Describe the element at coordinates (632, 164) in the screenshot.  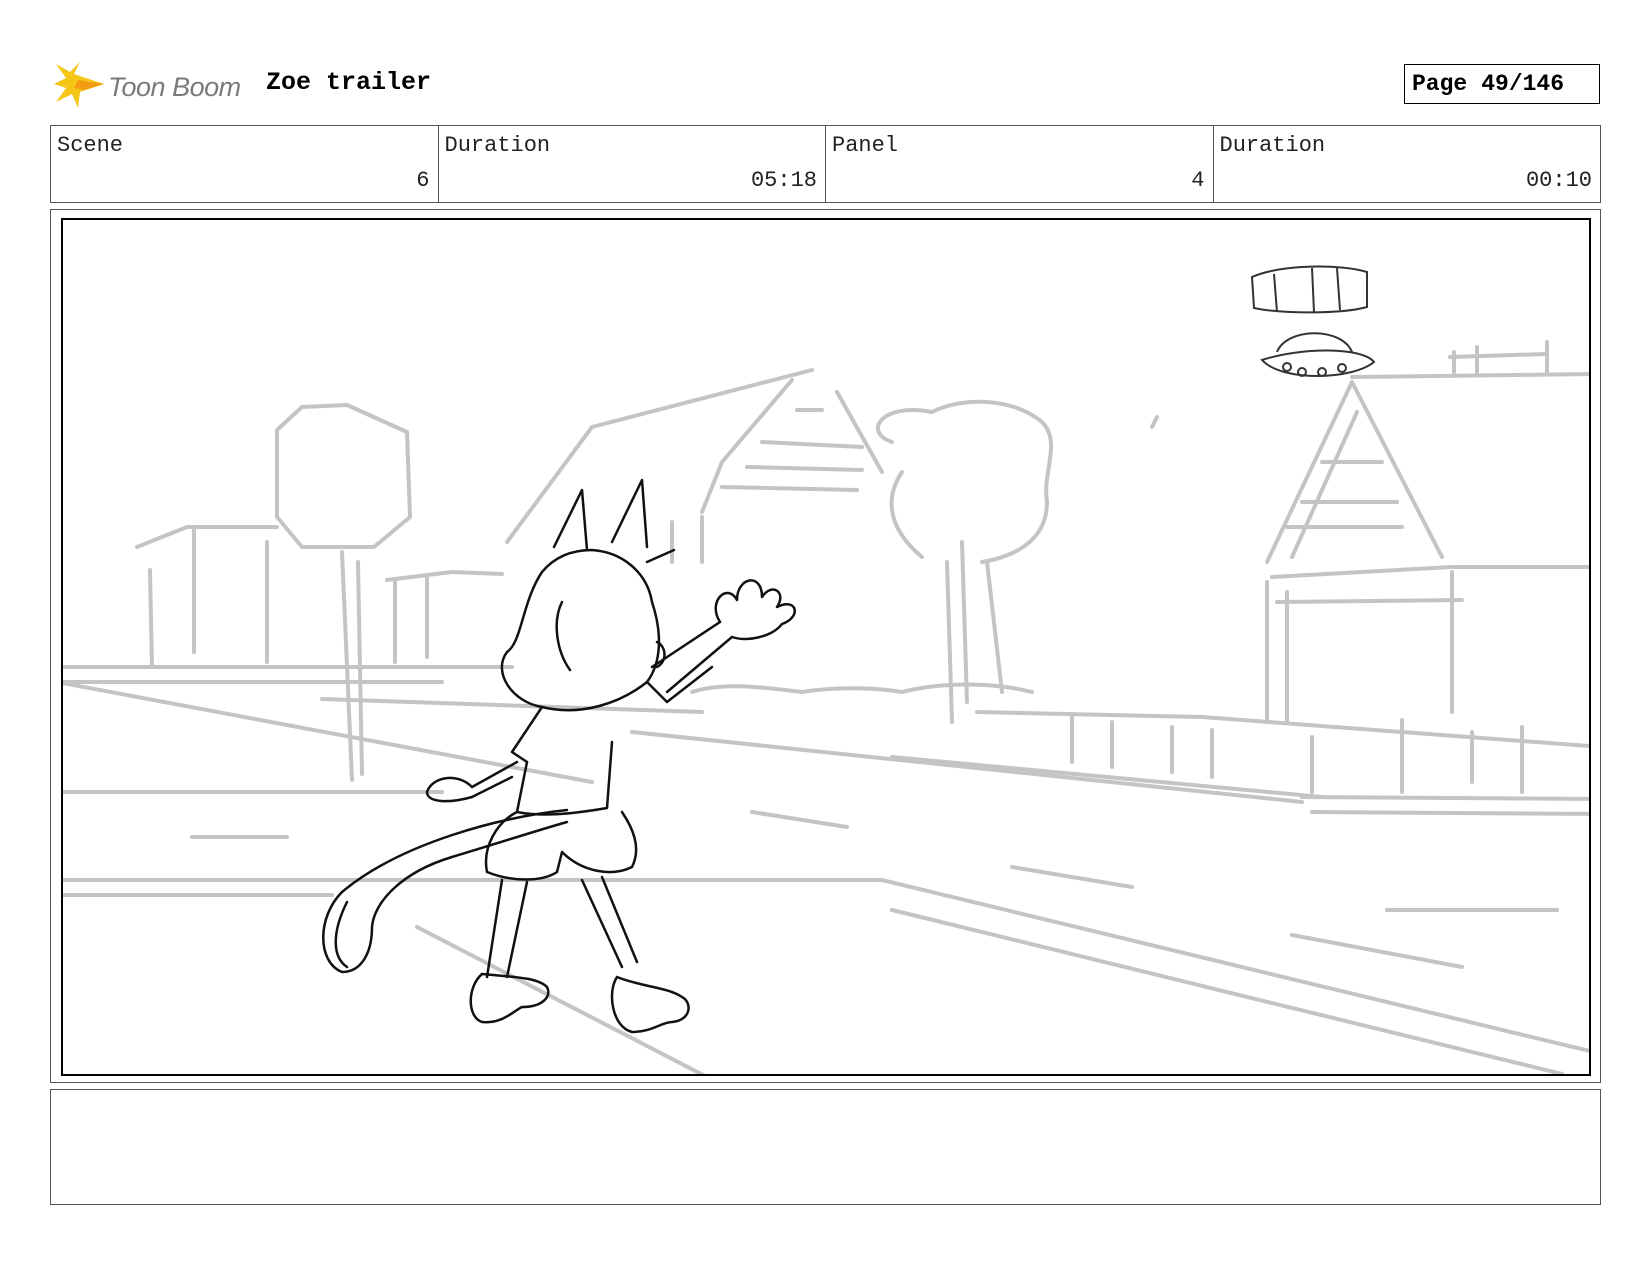
I see `scene-duration-cell: Duration 05:18` at that location.